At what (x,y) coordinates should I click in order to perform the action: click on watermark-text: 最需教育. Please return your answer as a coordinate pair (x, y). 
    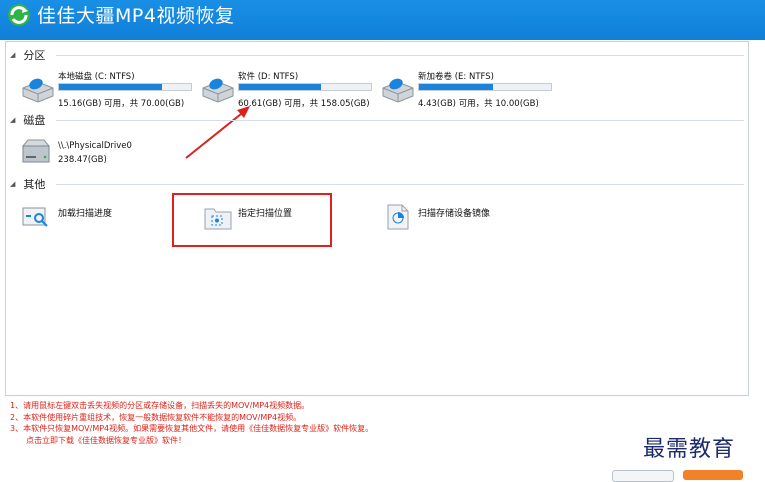
    Looking at the image, I should click on (689, 449).